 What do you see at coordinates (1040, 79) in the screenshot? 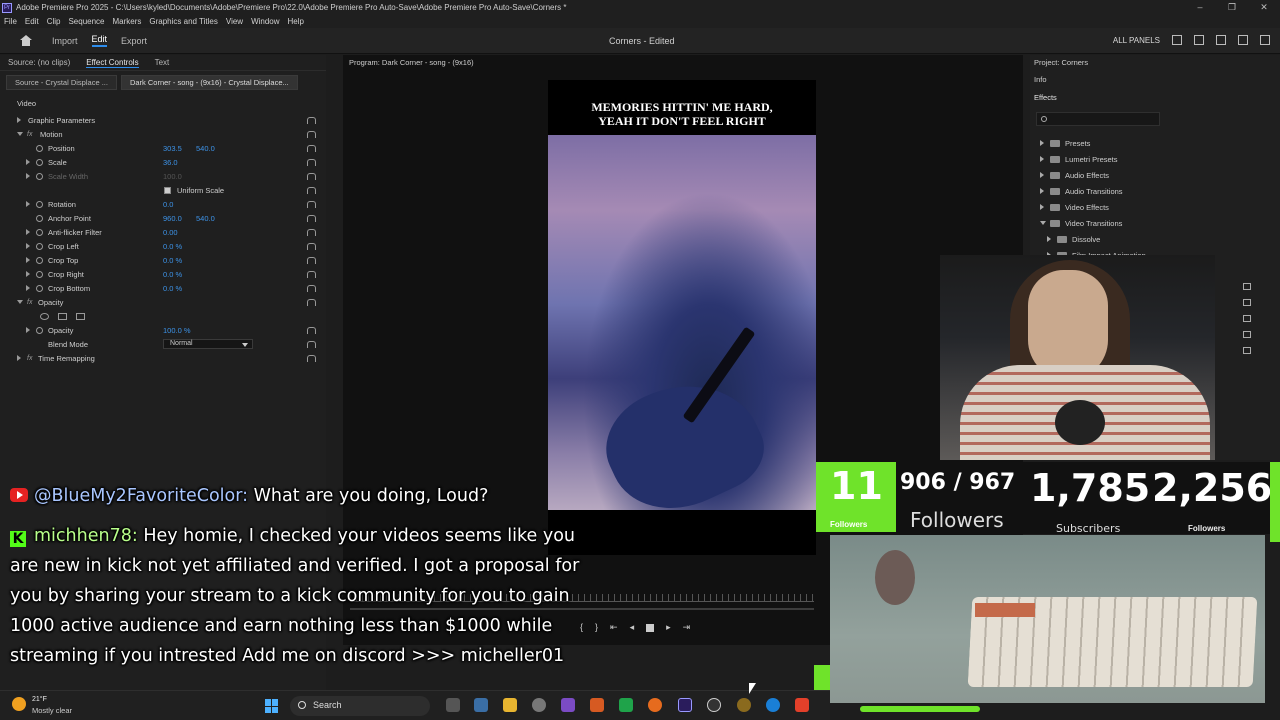
I see `info-tab: Info` at bounding box center [1040, 79].